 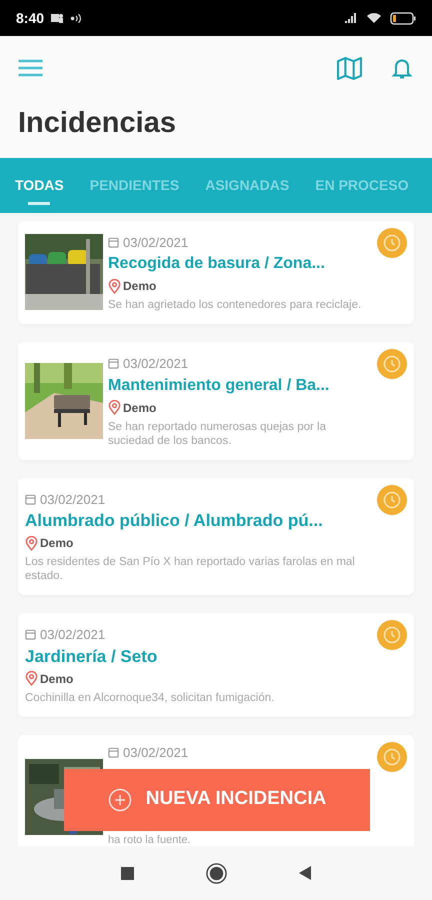 I want to click on filter-tab: TODAS, so click(x=39, y=185).